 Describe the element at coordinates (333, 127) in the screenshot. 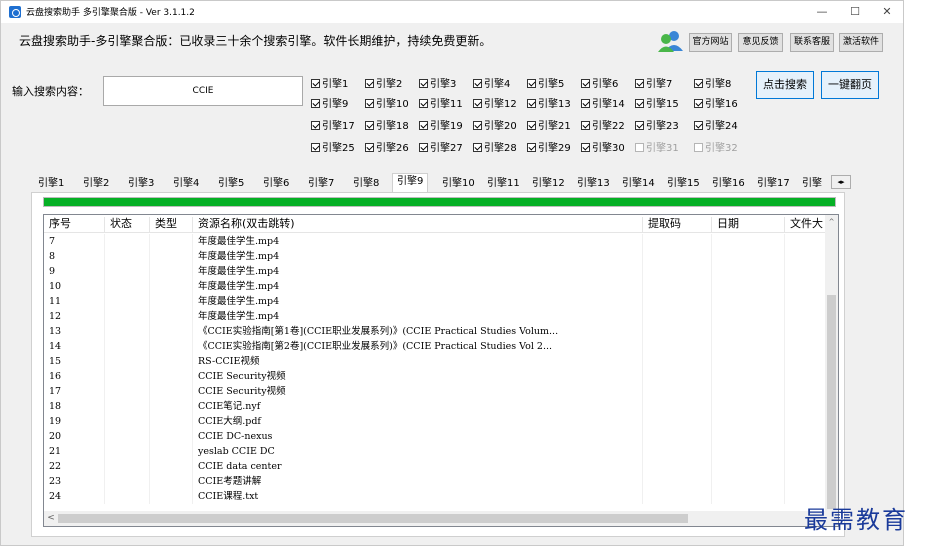

I see `engine-checkbox-17: 引擎17` at that location.